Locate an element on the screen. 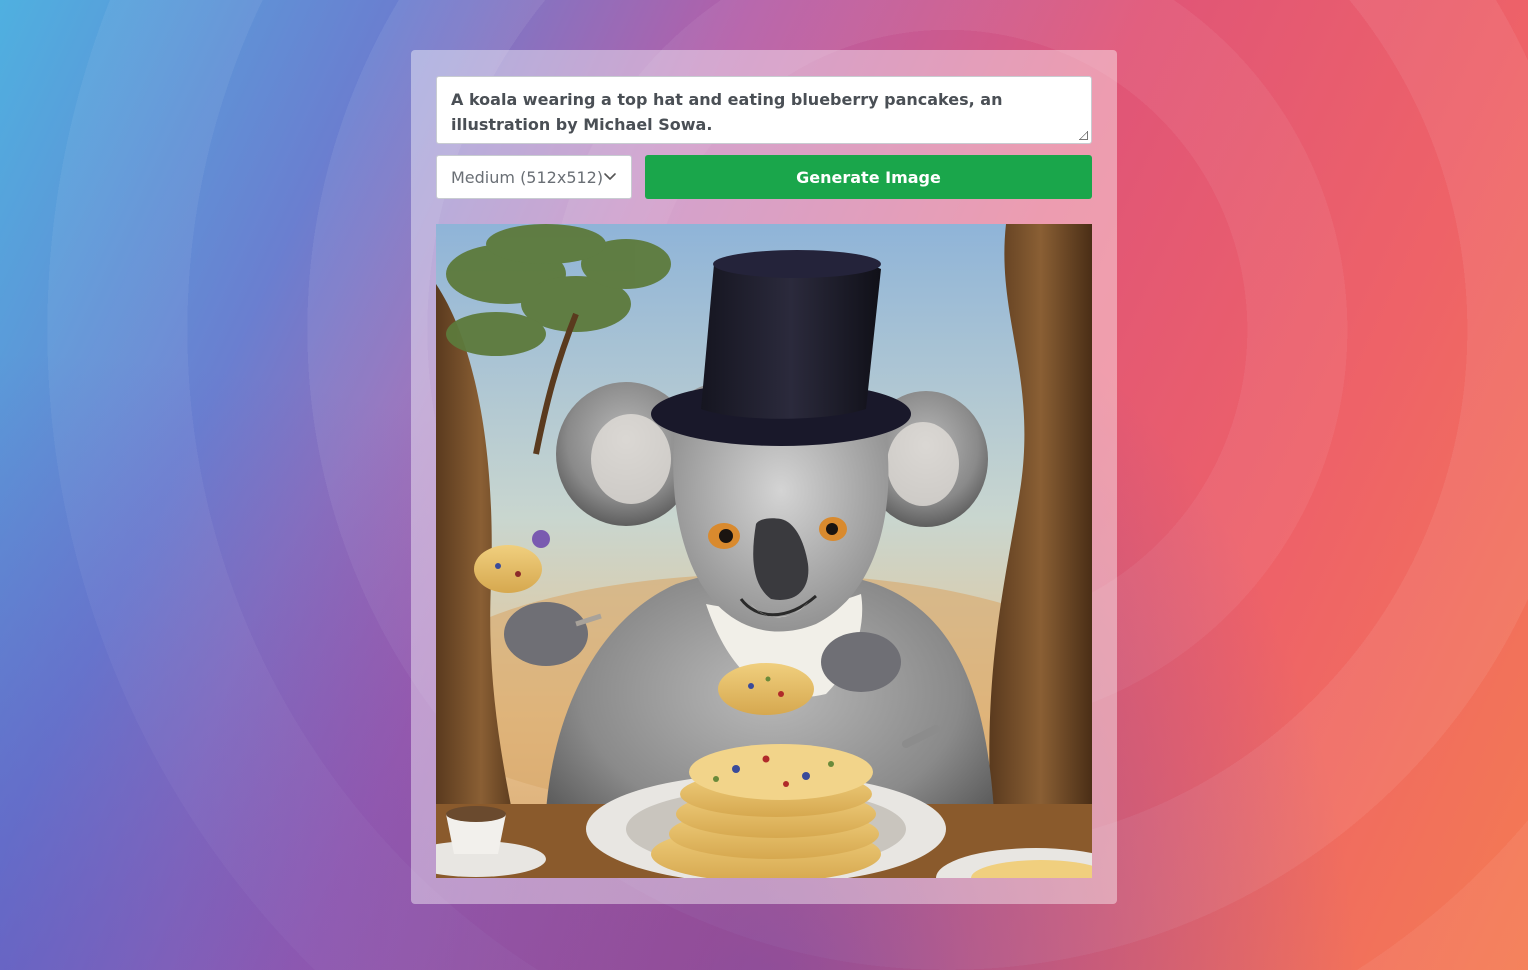  resize-grip-icon is located at coordinates (1083, 135).